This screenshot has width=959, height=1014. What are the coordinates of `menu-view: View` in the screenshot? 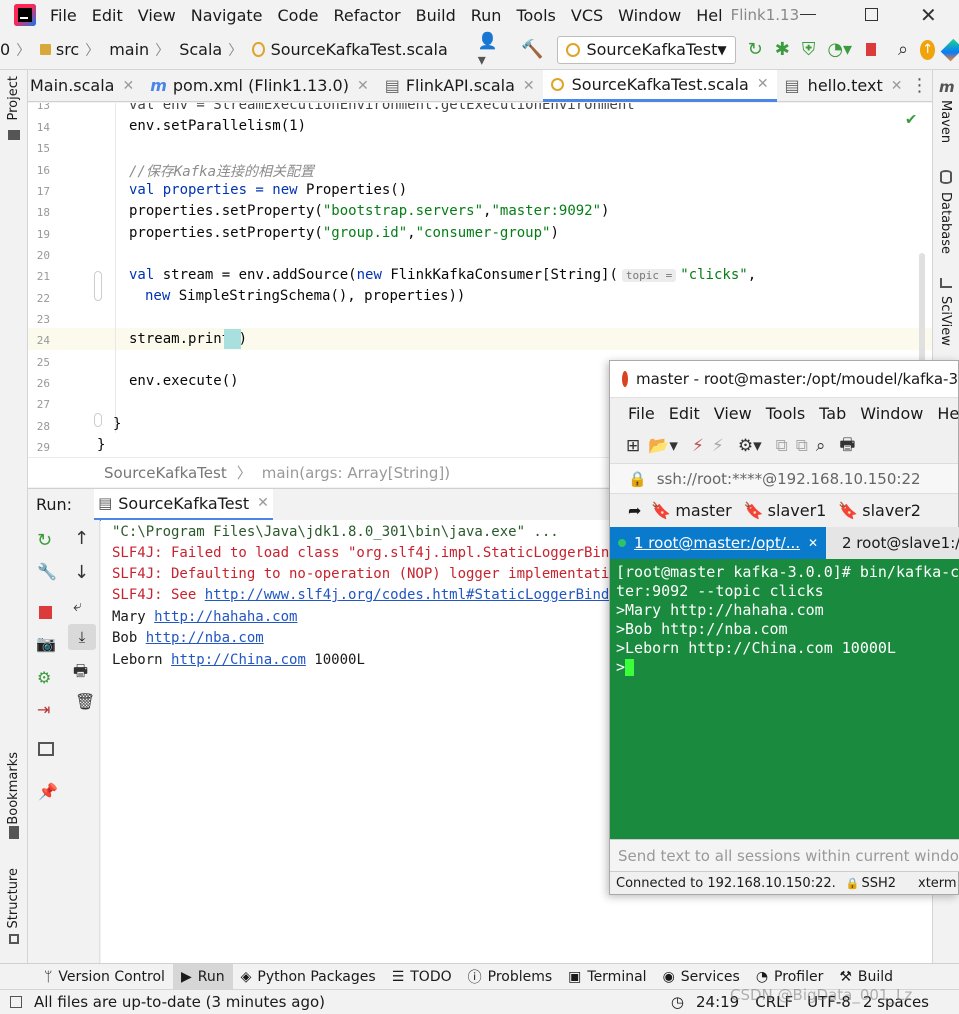 It's located at (157, 15).